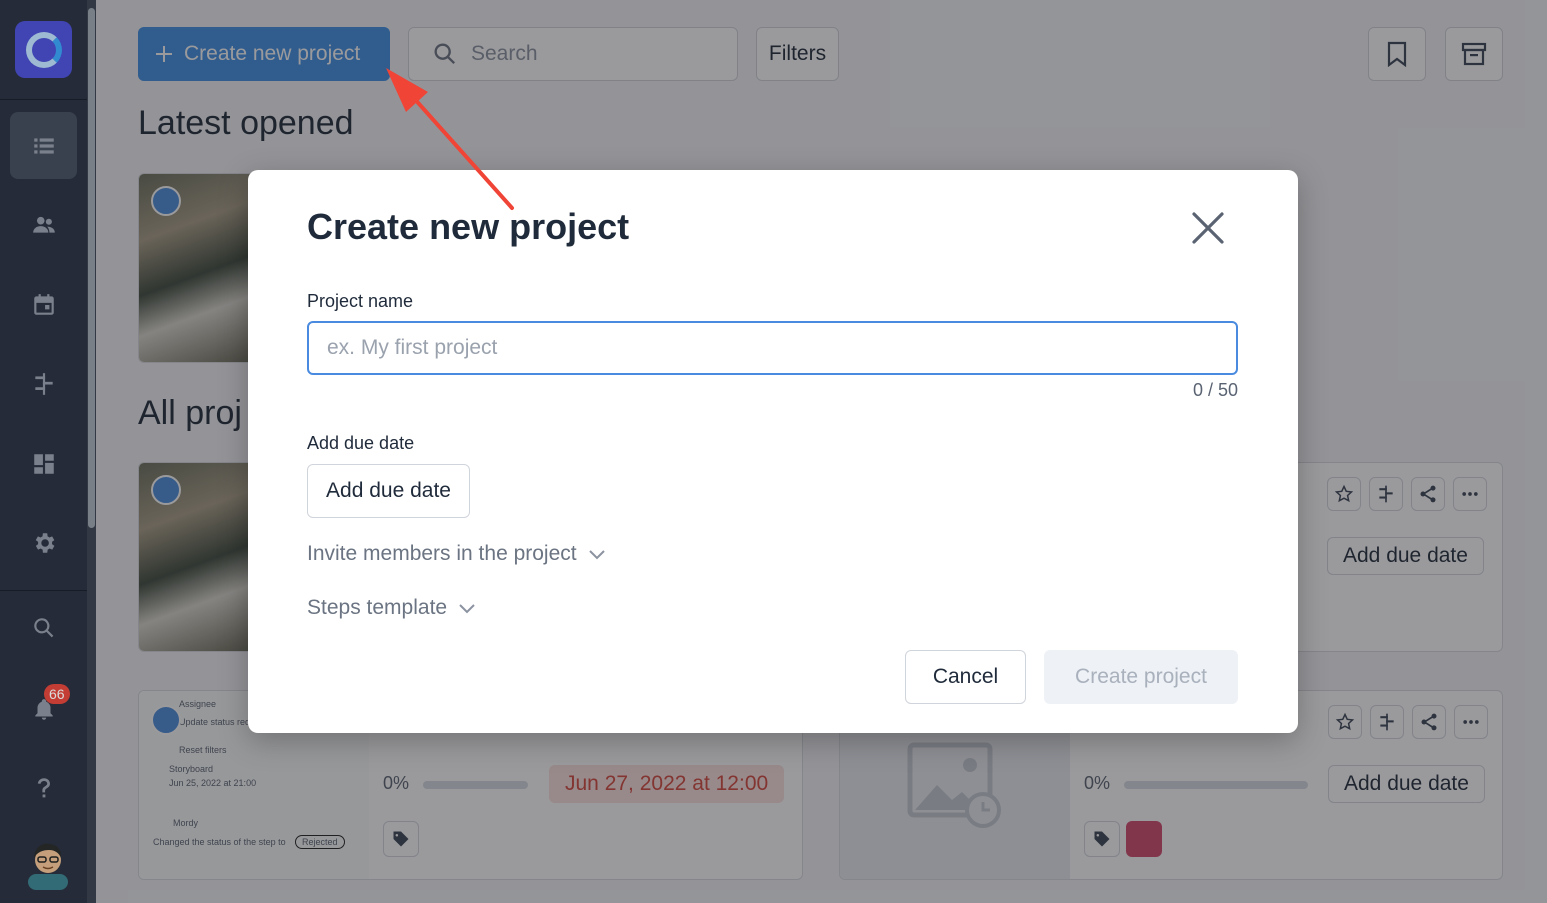  I want to click on close-icon, so click(1208, 228).